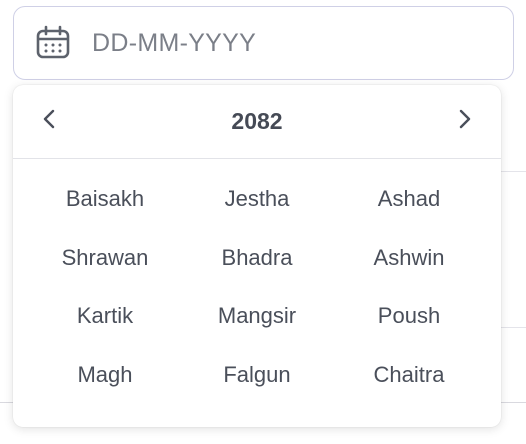 This screenshot has height=444, width=526. Describe the element at coordinates (105, 323) in the screenshot. I see `month-option: Kartik` at that location.